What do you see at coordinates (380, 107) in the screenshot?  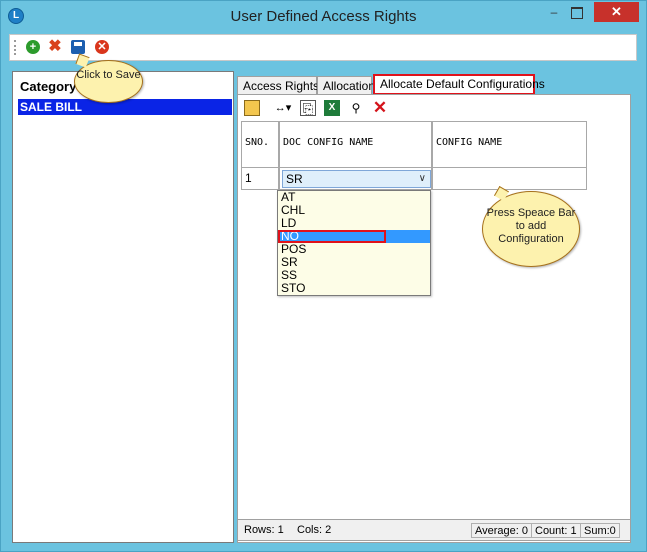 I see `remove-icon: ✕` at bounding box center [380, 107].